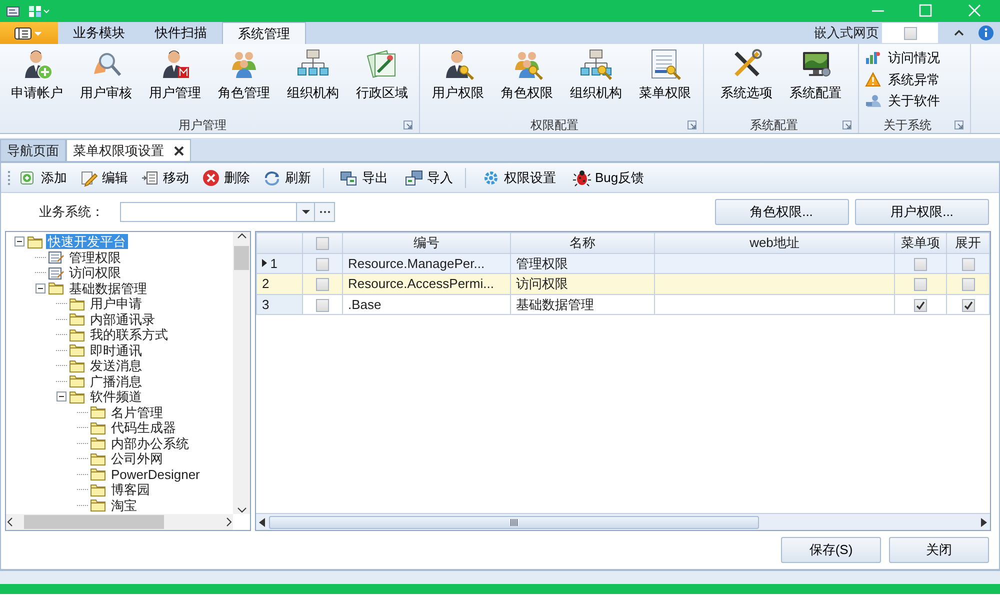 This screenshot has height=600, width=1000. What do you see at coordinates (165, 178) in the screenshot?
I see `toolbar-button: 移动` at bounding box center [165, 178].